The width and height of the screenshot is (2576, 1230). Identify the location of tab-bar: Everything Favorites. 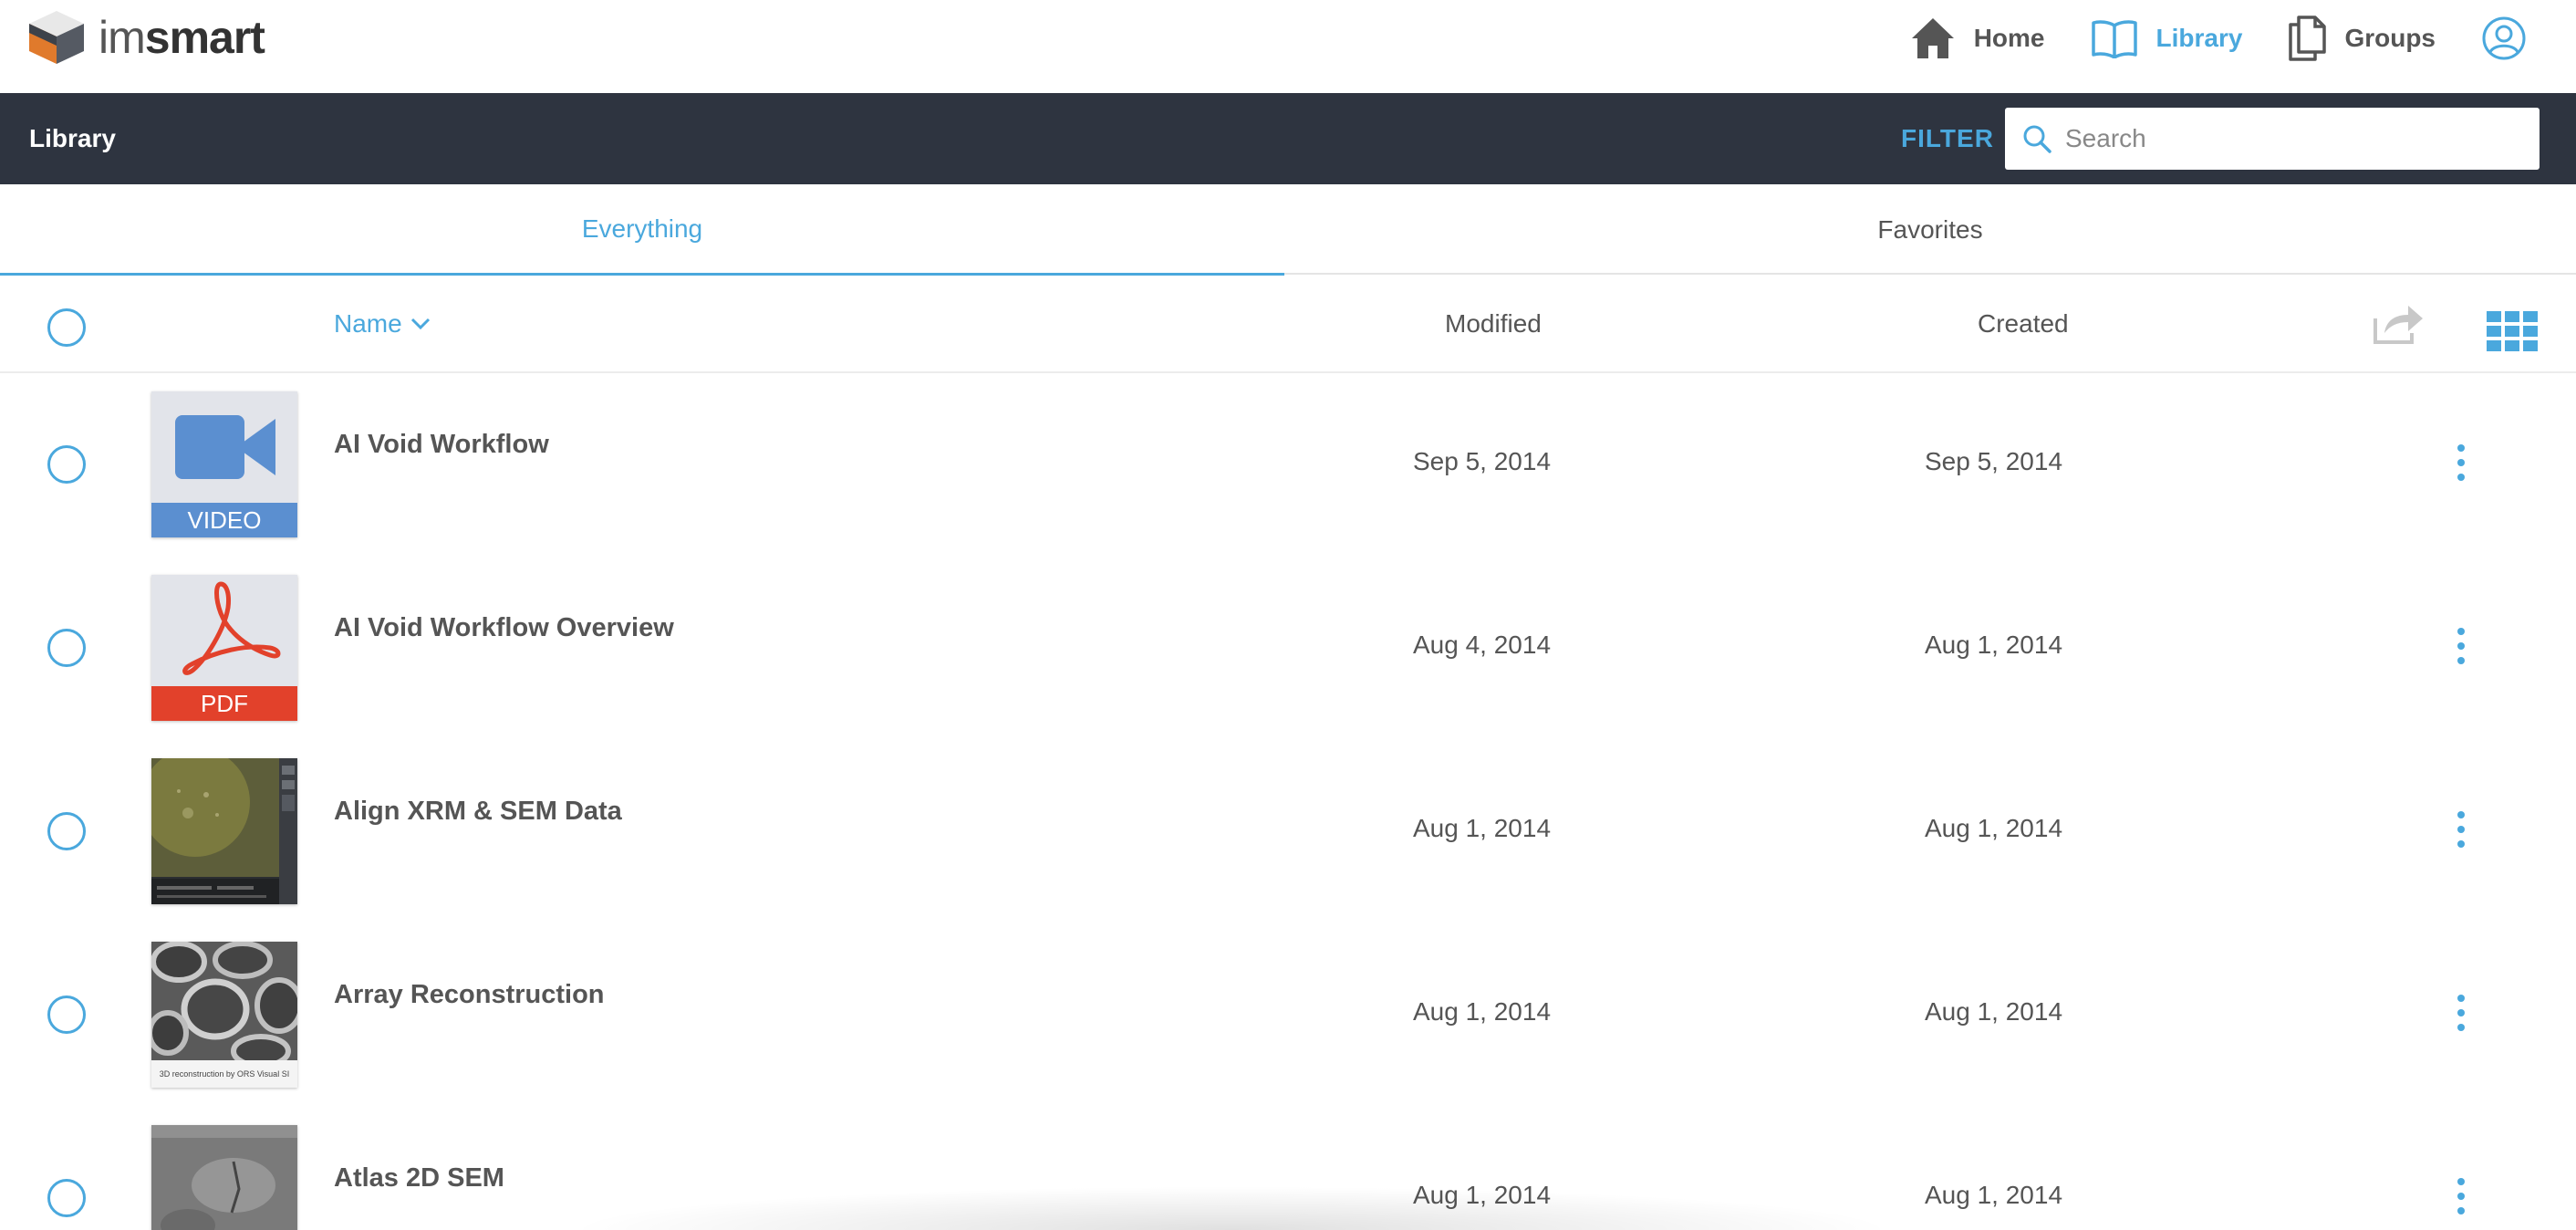
(1288, 230).